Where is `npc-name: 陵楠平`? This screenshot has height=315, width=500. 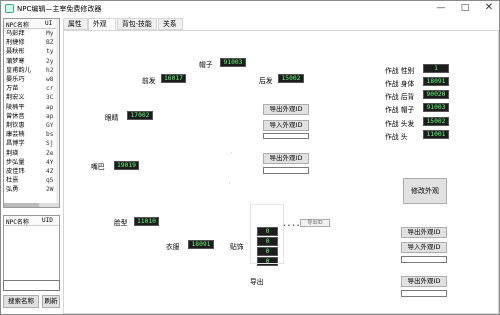 npc-name: 陵楠平 is located at coordinates (15, 107).